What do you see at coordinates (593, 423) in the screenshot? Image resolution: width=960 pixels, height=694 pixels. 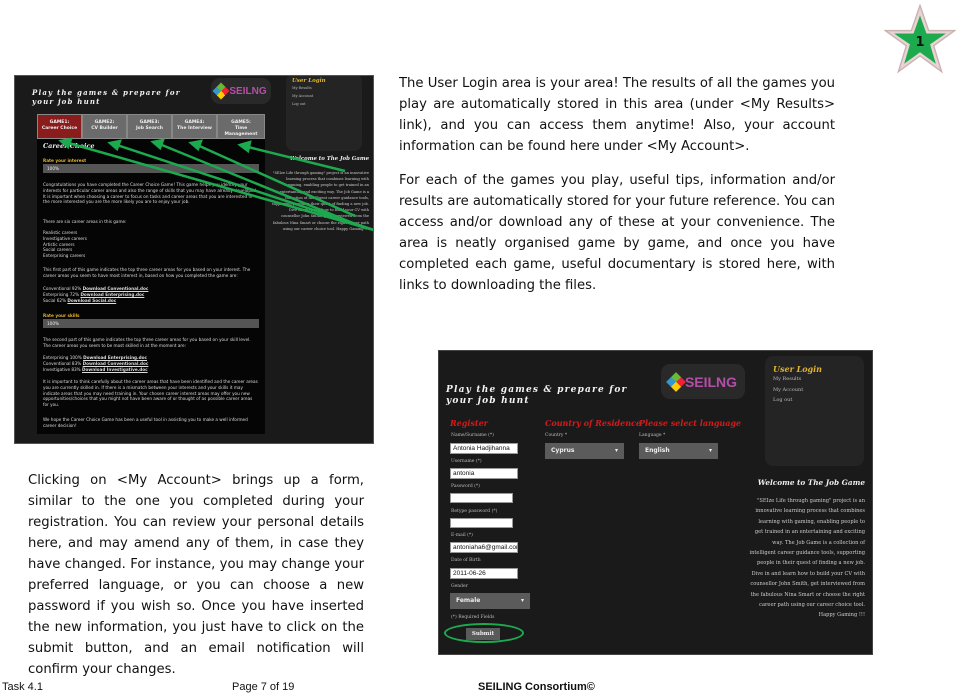 I see `country-heading: Country of Residence` at bounding box center [593, 423].